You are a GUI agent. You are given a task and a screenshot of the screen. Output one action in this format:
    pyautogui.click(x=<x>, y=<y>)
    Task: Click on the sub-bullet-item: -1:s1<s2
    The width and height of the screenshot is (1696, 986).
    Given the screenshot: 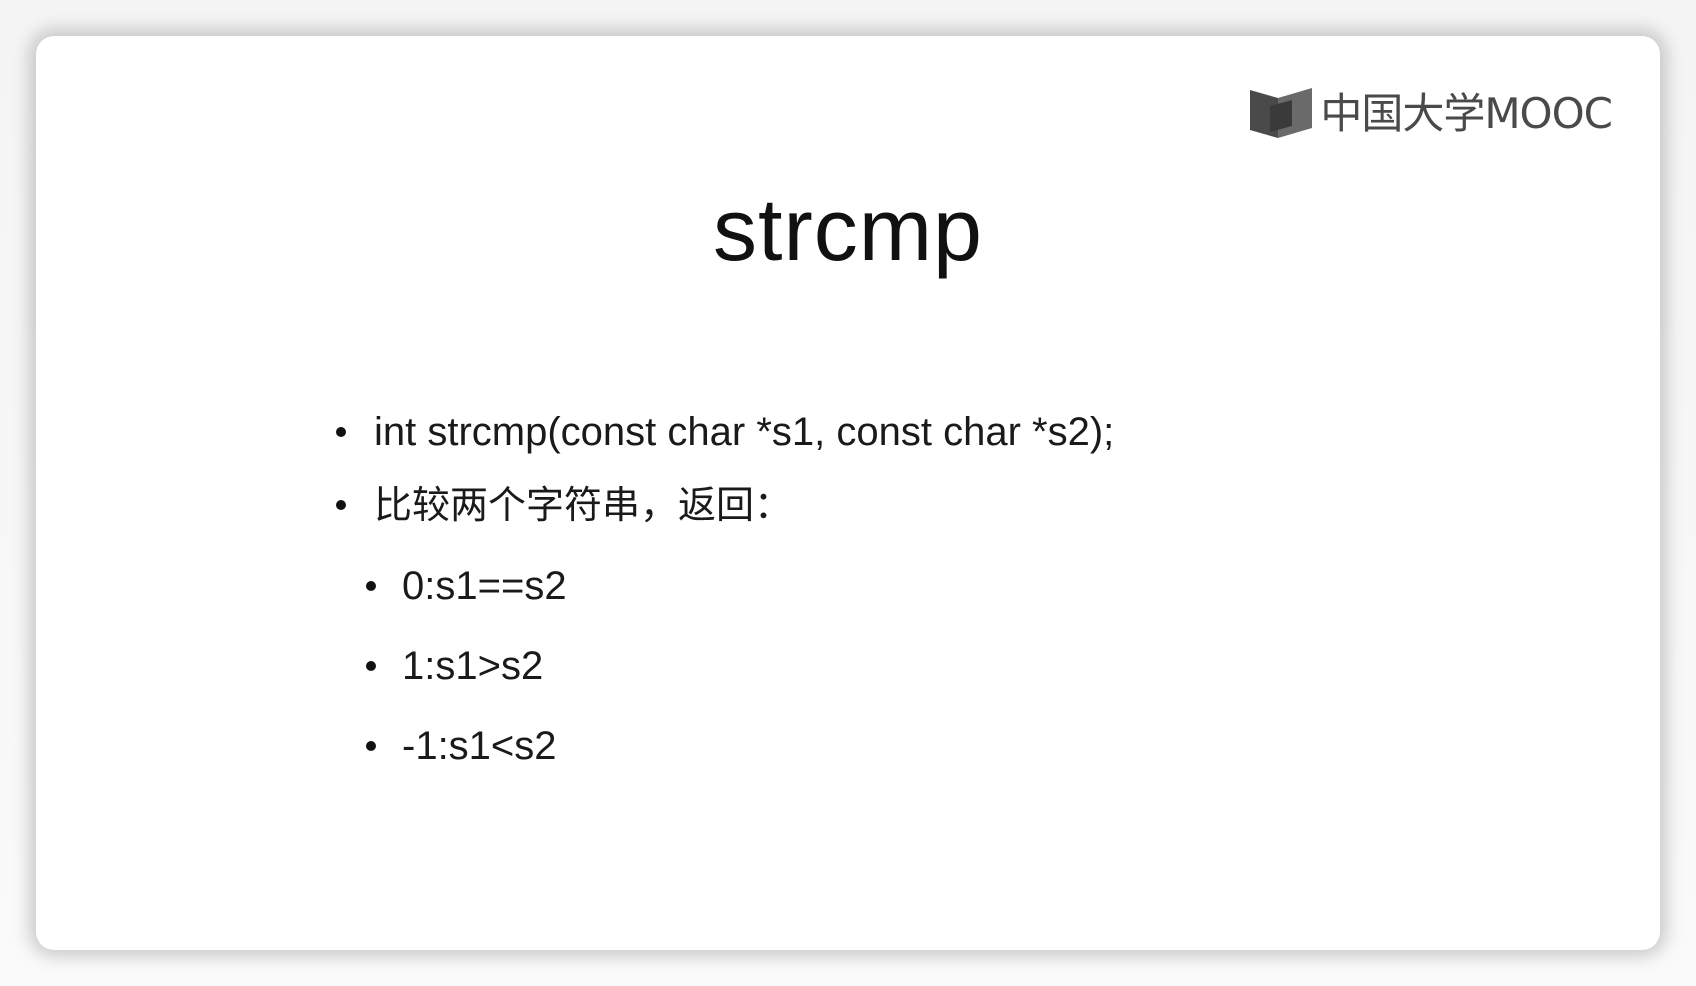 What is the action you would take?
    pyautogui.click(x=461, y=746)
    